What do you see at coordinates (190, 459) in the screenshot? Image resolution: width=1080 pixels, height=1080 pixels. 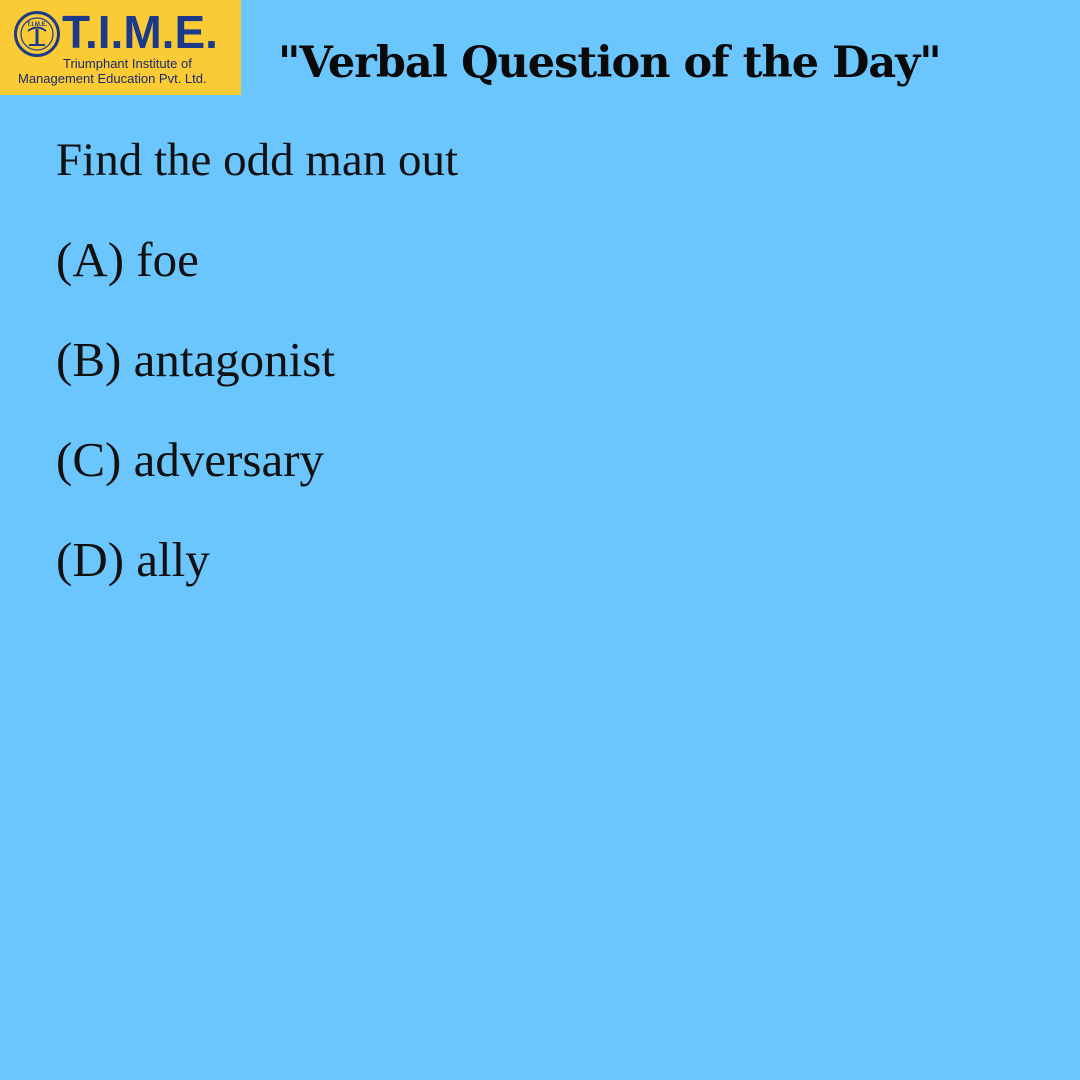 I see `option-c: (C) adversary` at bounding box center [190, 459].